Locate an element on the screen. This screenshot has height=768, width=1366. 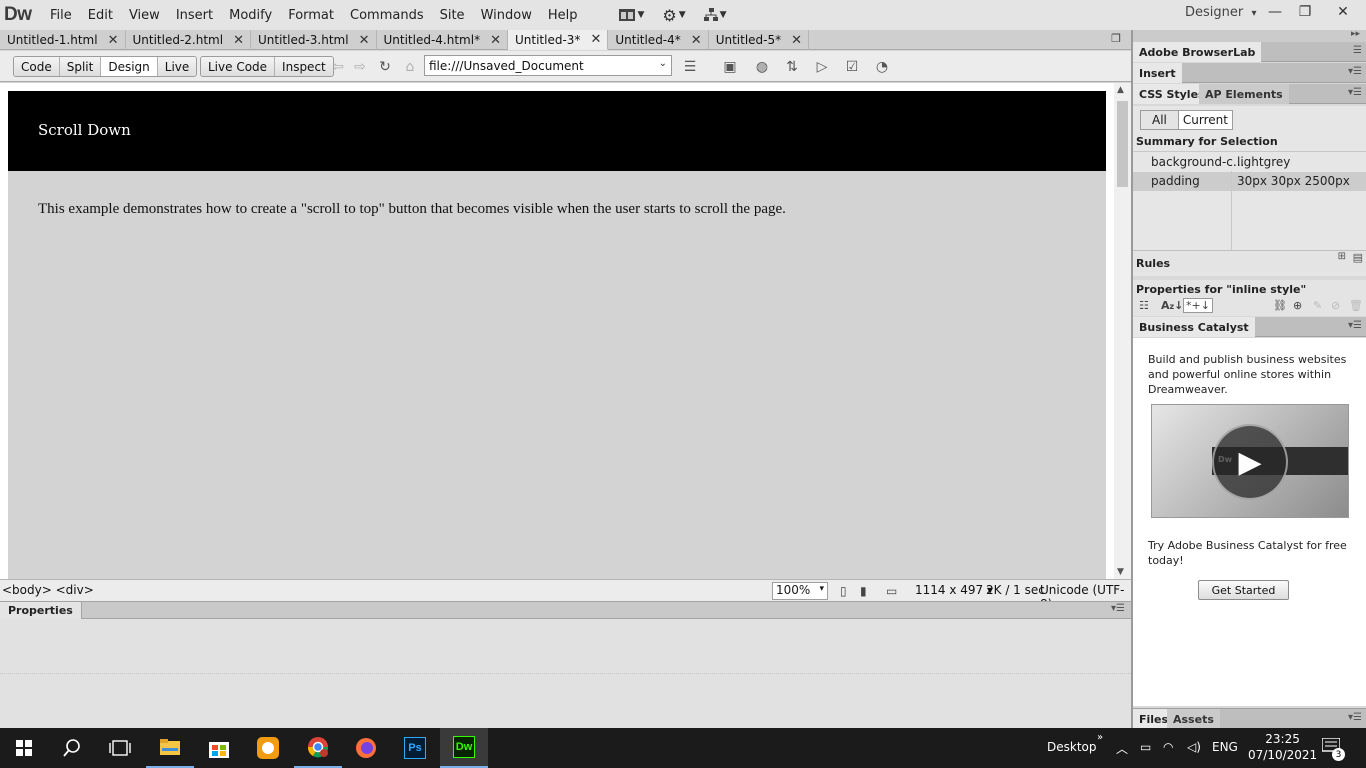
desktop-size-icon: ▭ is located at coordinates (891, 591).